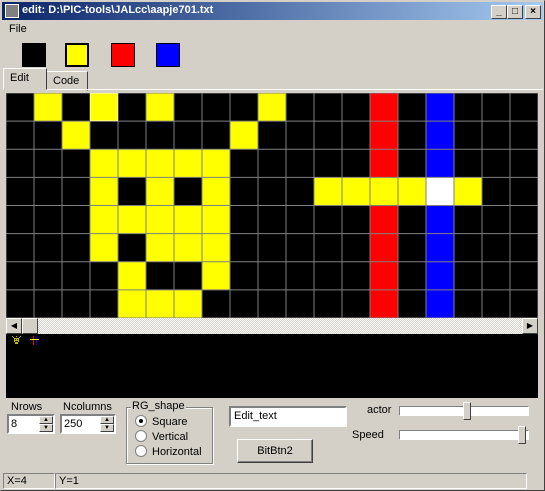 The width and height of the screenshot is (545, 491). Describe the element at coordinates (141, 451) in the screenshot. I see `radio-horizontal-dot` at that location.